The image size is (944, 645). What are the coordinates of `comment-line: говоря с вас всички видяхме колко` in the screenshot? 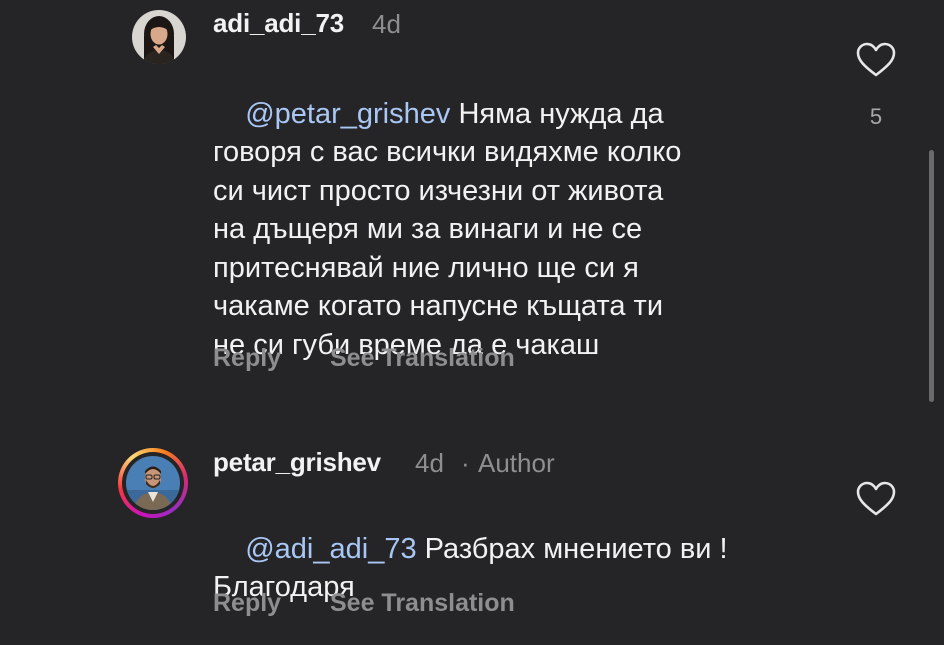 It's located at (447, 152).